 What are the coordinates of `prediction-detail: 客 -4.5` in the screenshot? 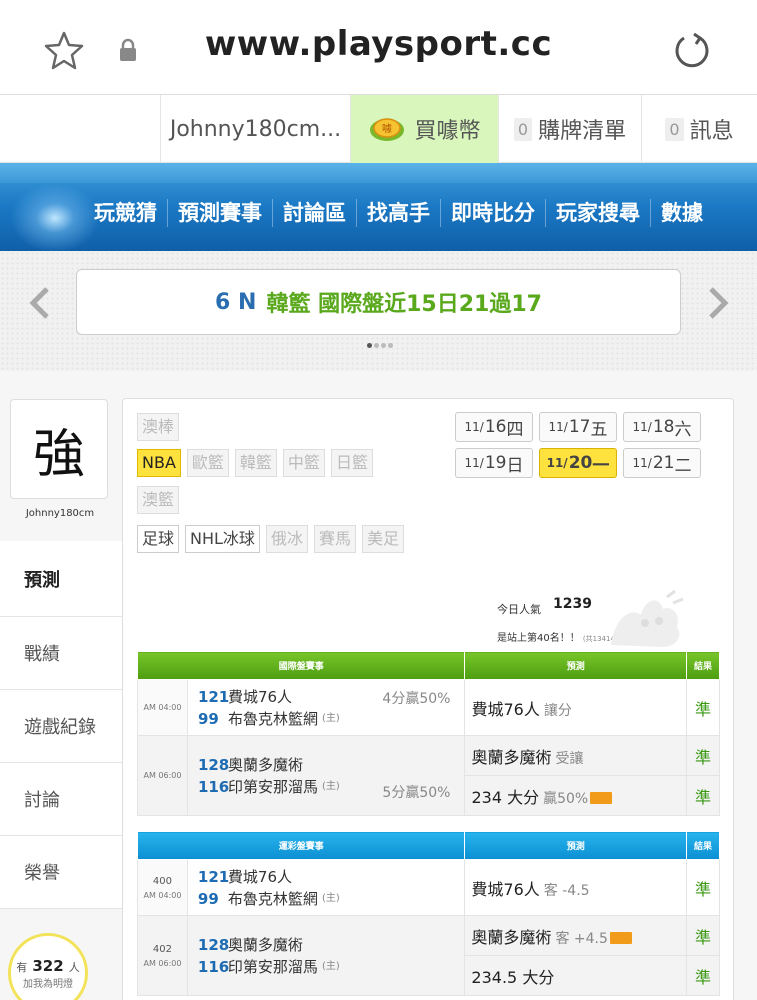 It's located at (566, 890).